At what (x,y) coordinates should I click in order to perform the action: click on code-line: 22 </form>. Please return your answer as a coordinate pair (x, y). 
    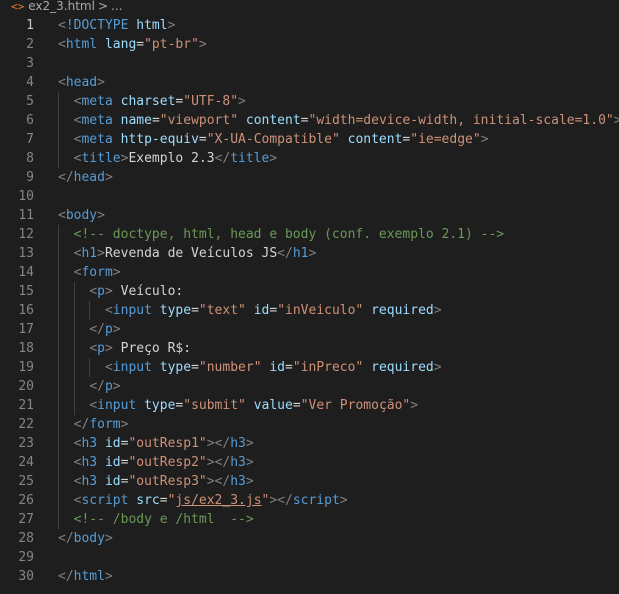
    Looking at the image, I should click on (309, 424).